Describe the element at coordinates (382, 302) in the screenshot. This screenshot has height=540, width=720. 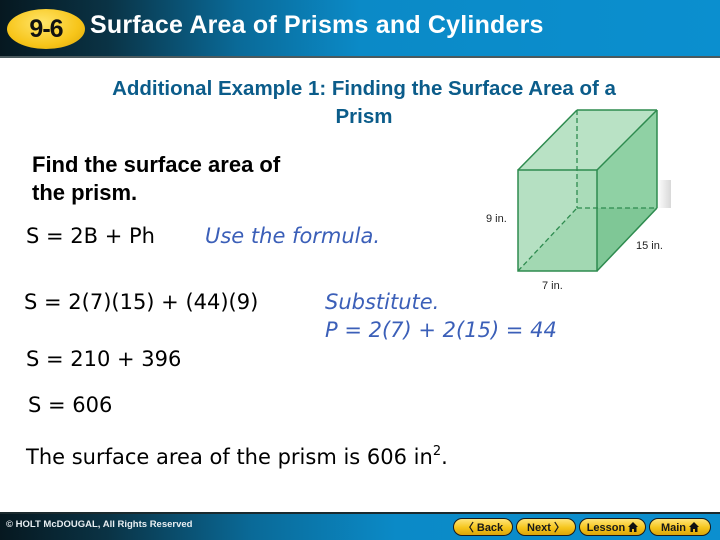
I see `note-substitute: Substitute.` at that location.